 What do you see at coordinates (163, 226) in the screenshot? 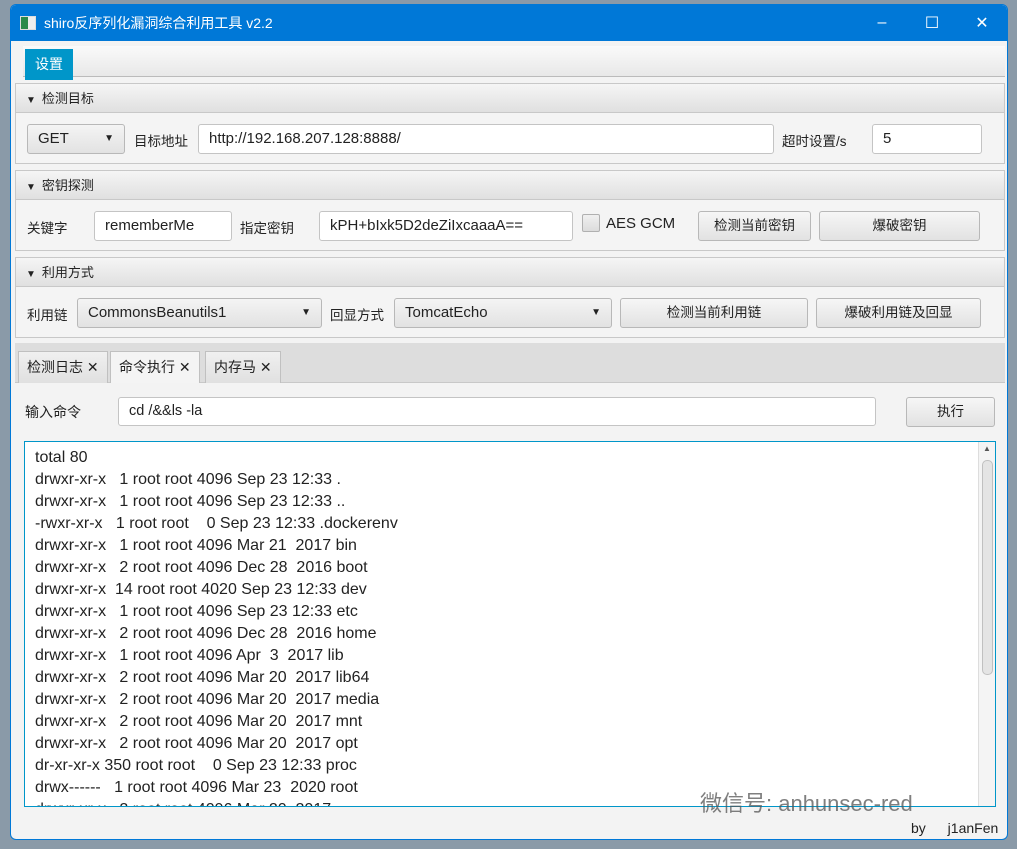
I see `keyword-input: rememberMe` at bounding box center [163, 226].